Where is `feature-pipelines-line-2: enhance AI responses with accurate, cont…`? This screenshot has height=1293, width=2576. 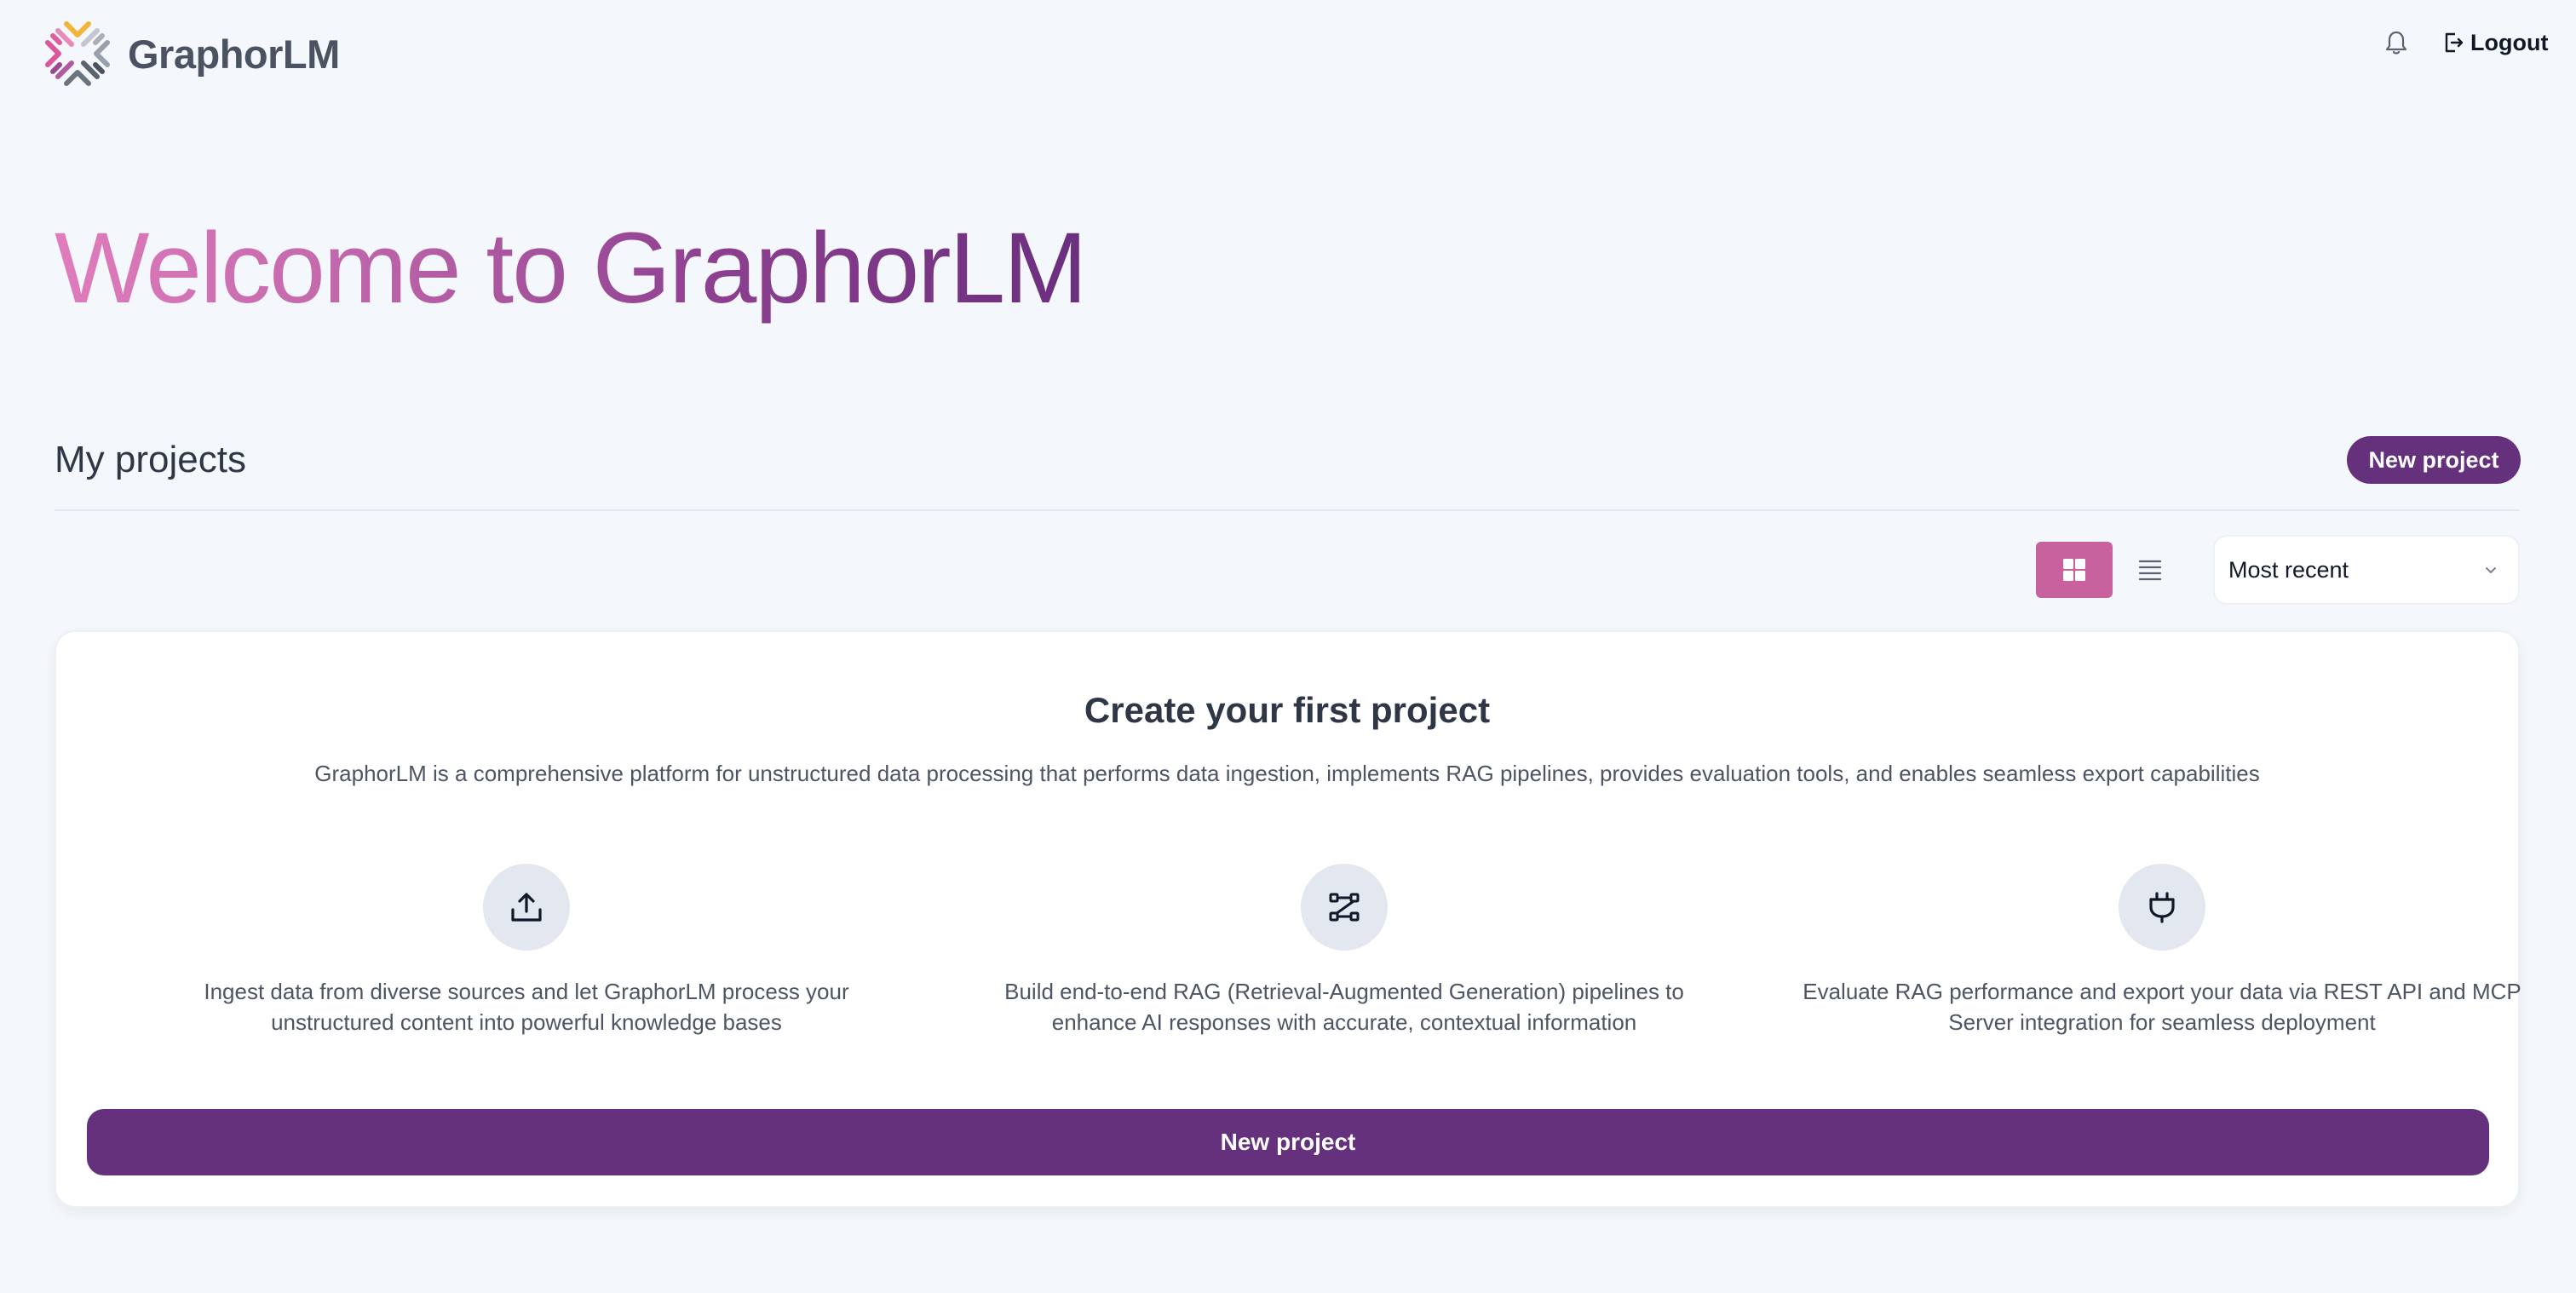
feature-pipelines-line-2: enhance AI responses with accurate, cont… is located at coordinates (1344, 1022).